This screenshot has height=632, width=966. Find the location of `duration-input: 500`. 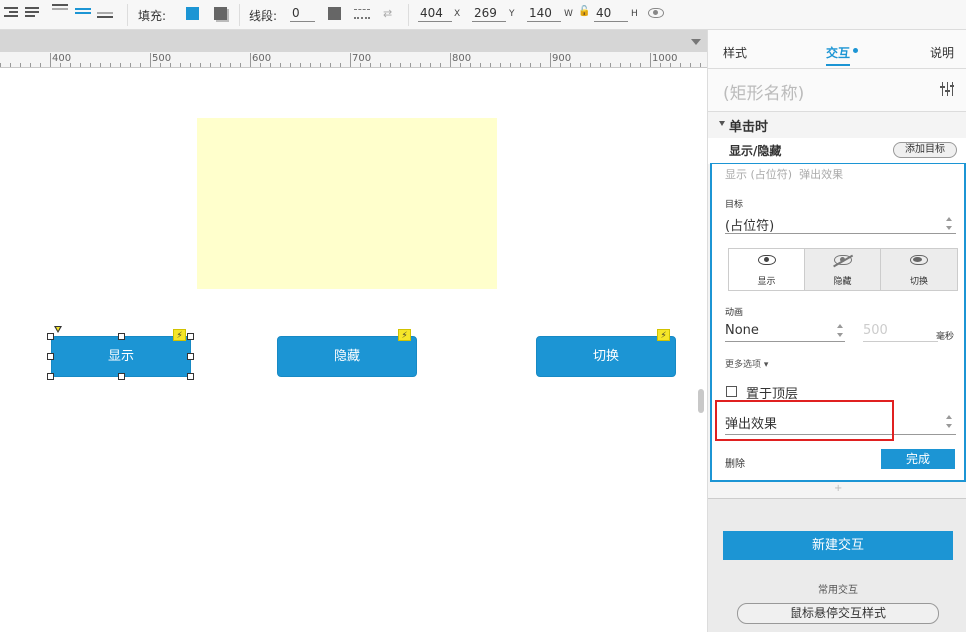

duration-input: 500 is located at coordinates (875, 330).